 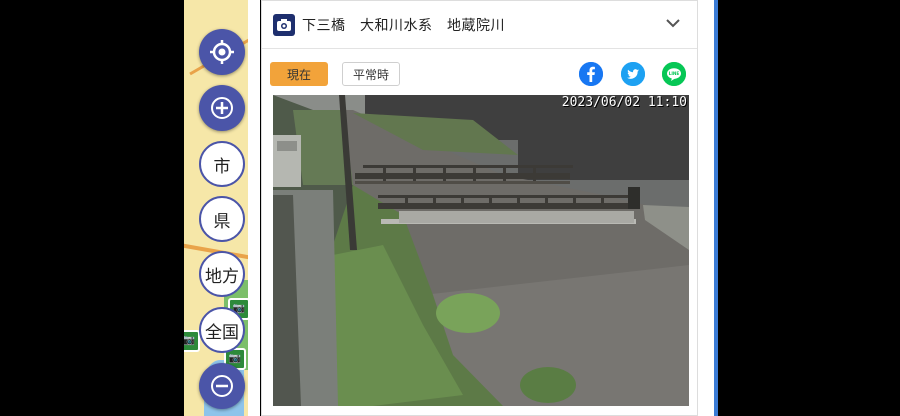 I want to click on facebook-share-button, so click(x=591, y=74).